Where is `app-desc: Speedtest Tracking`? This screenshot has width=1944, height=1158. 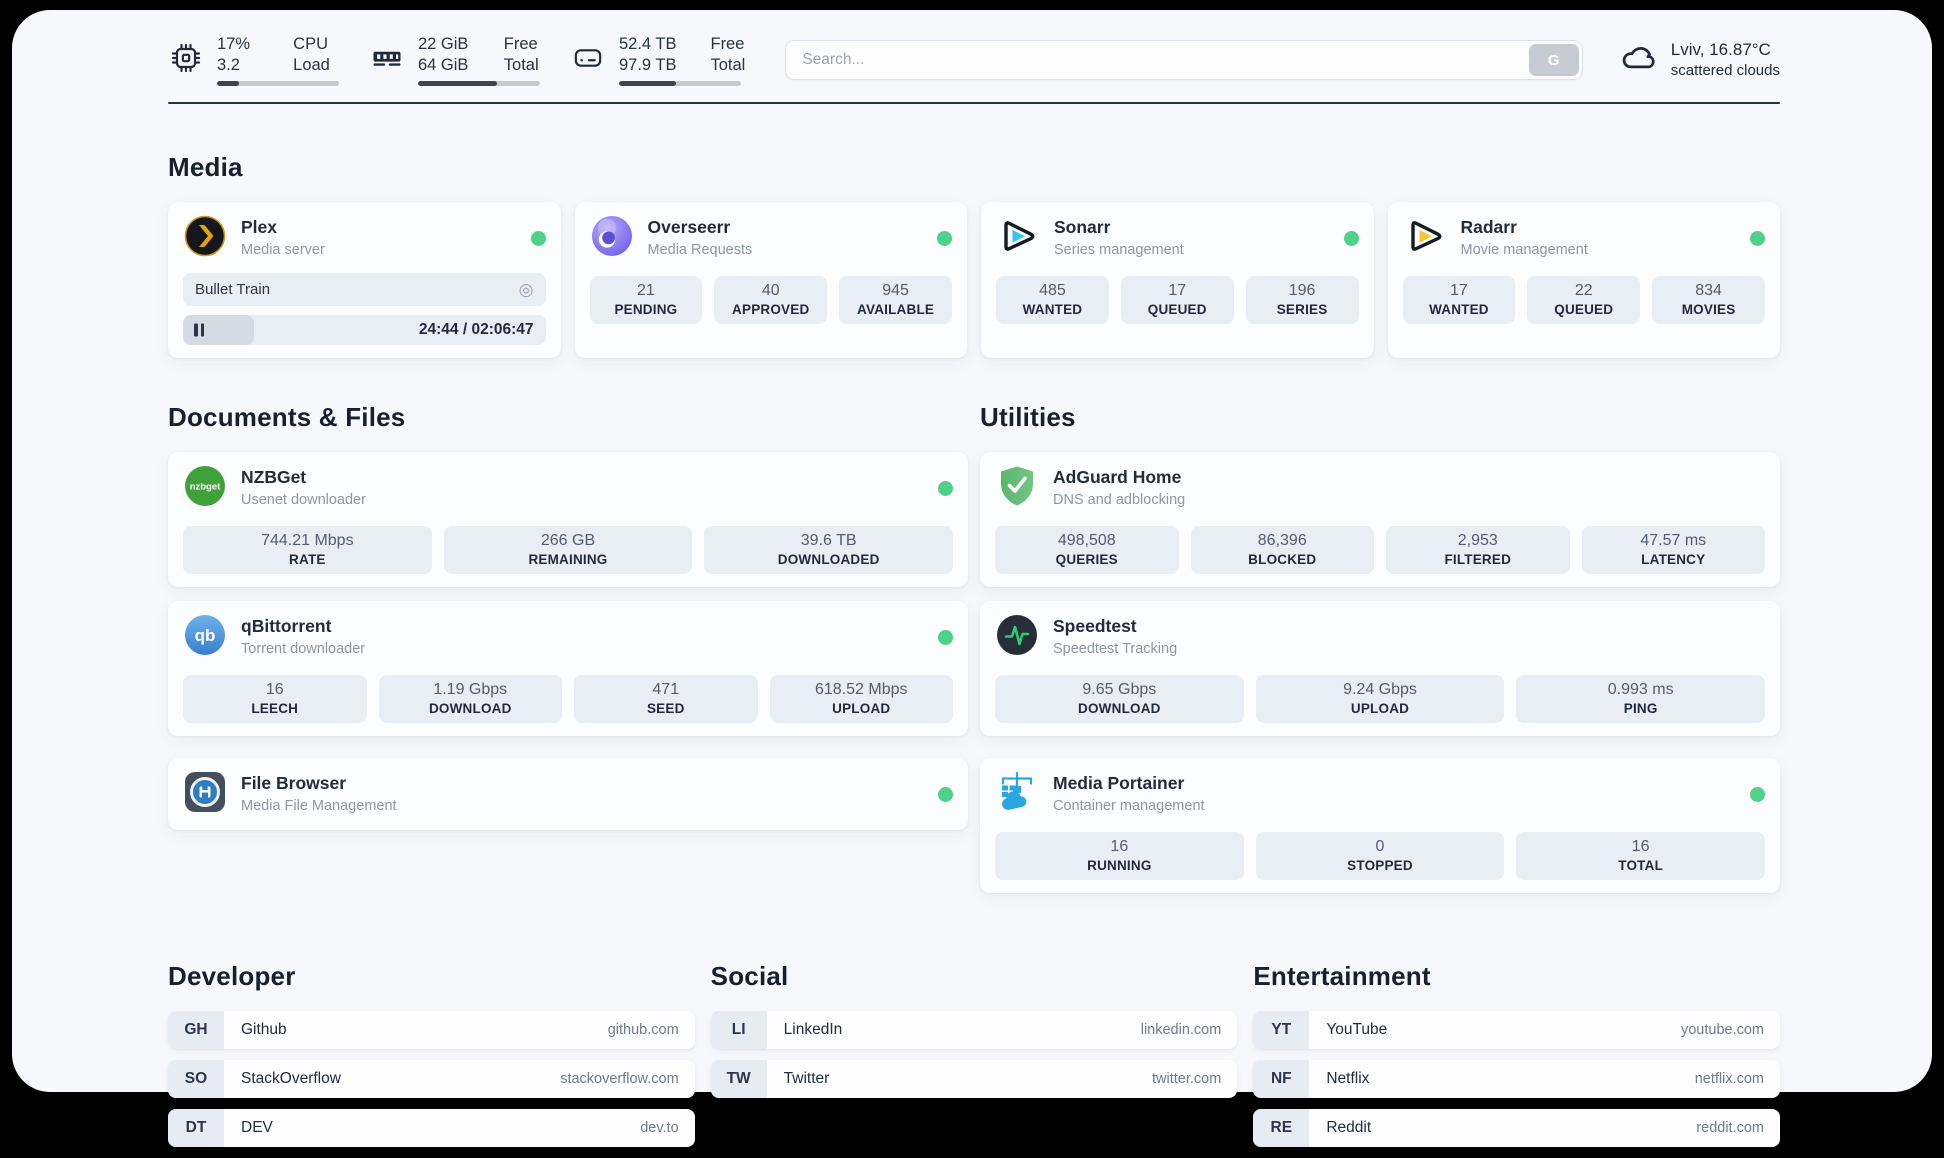
app-desc: Speedtest Tracking is located at coordinates (1115, 649).